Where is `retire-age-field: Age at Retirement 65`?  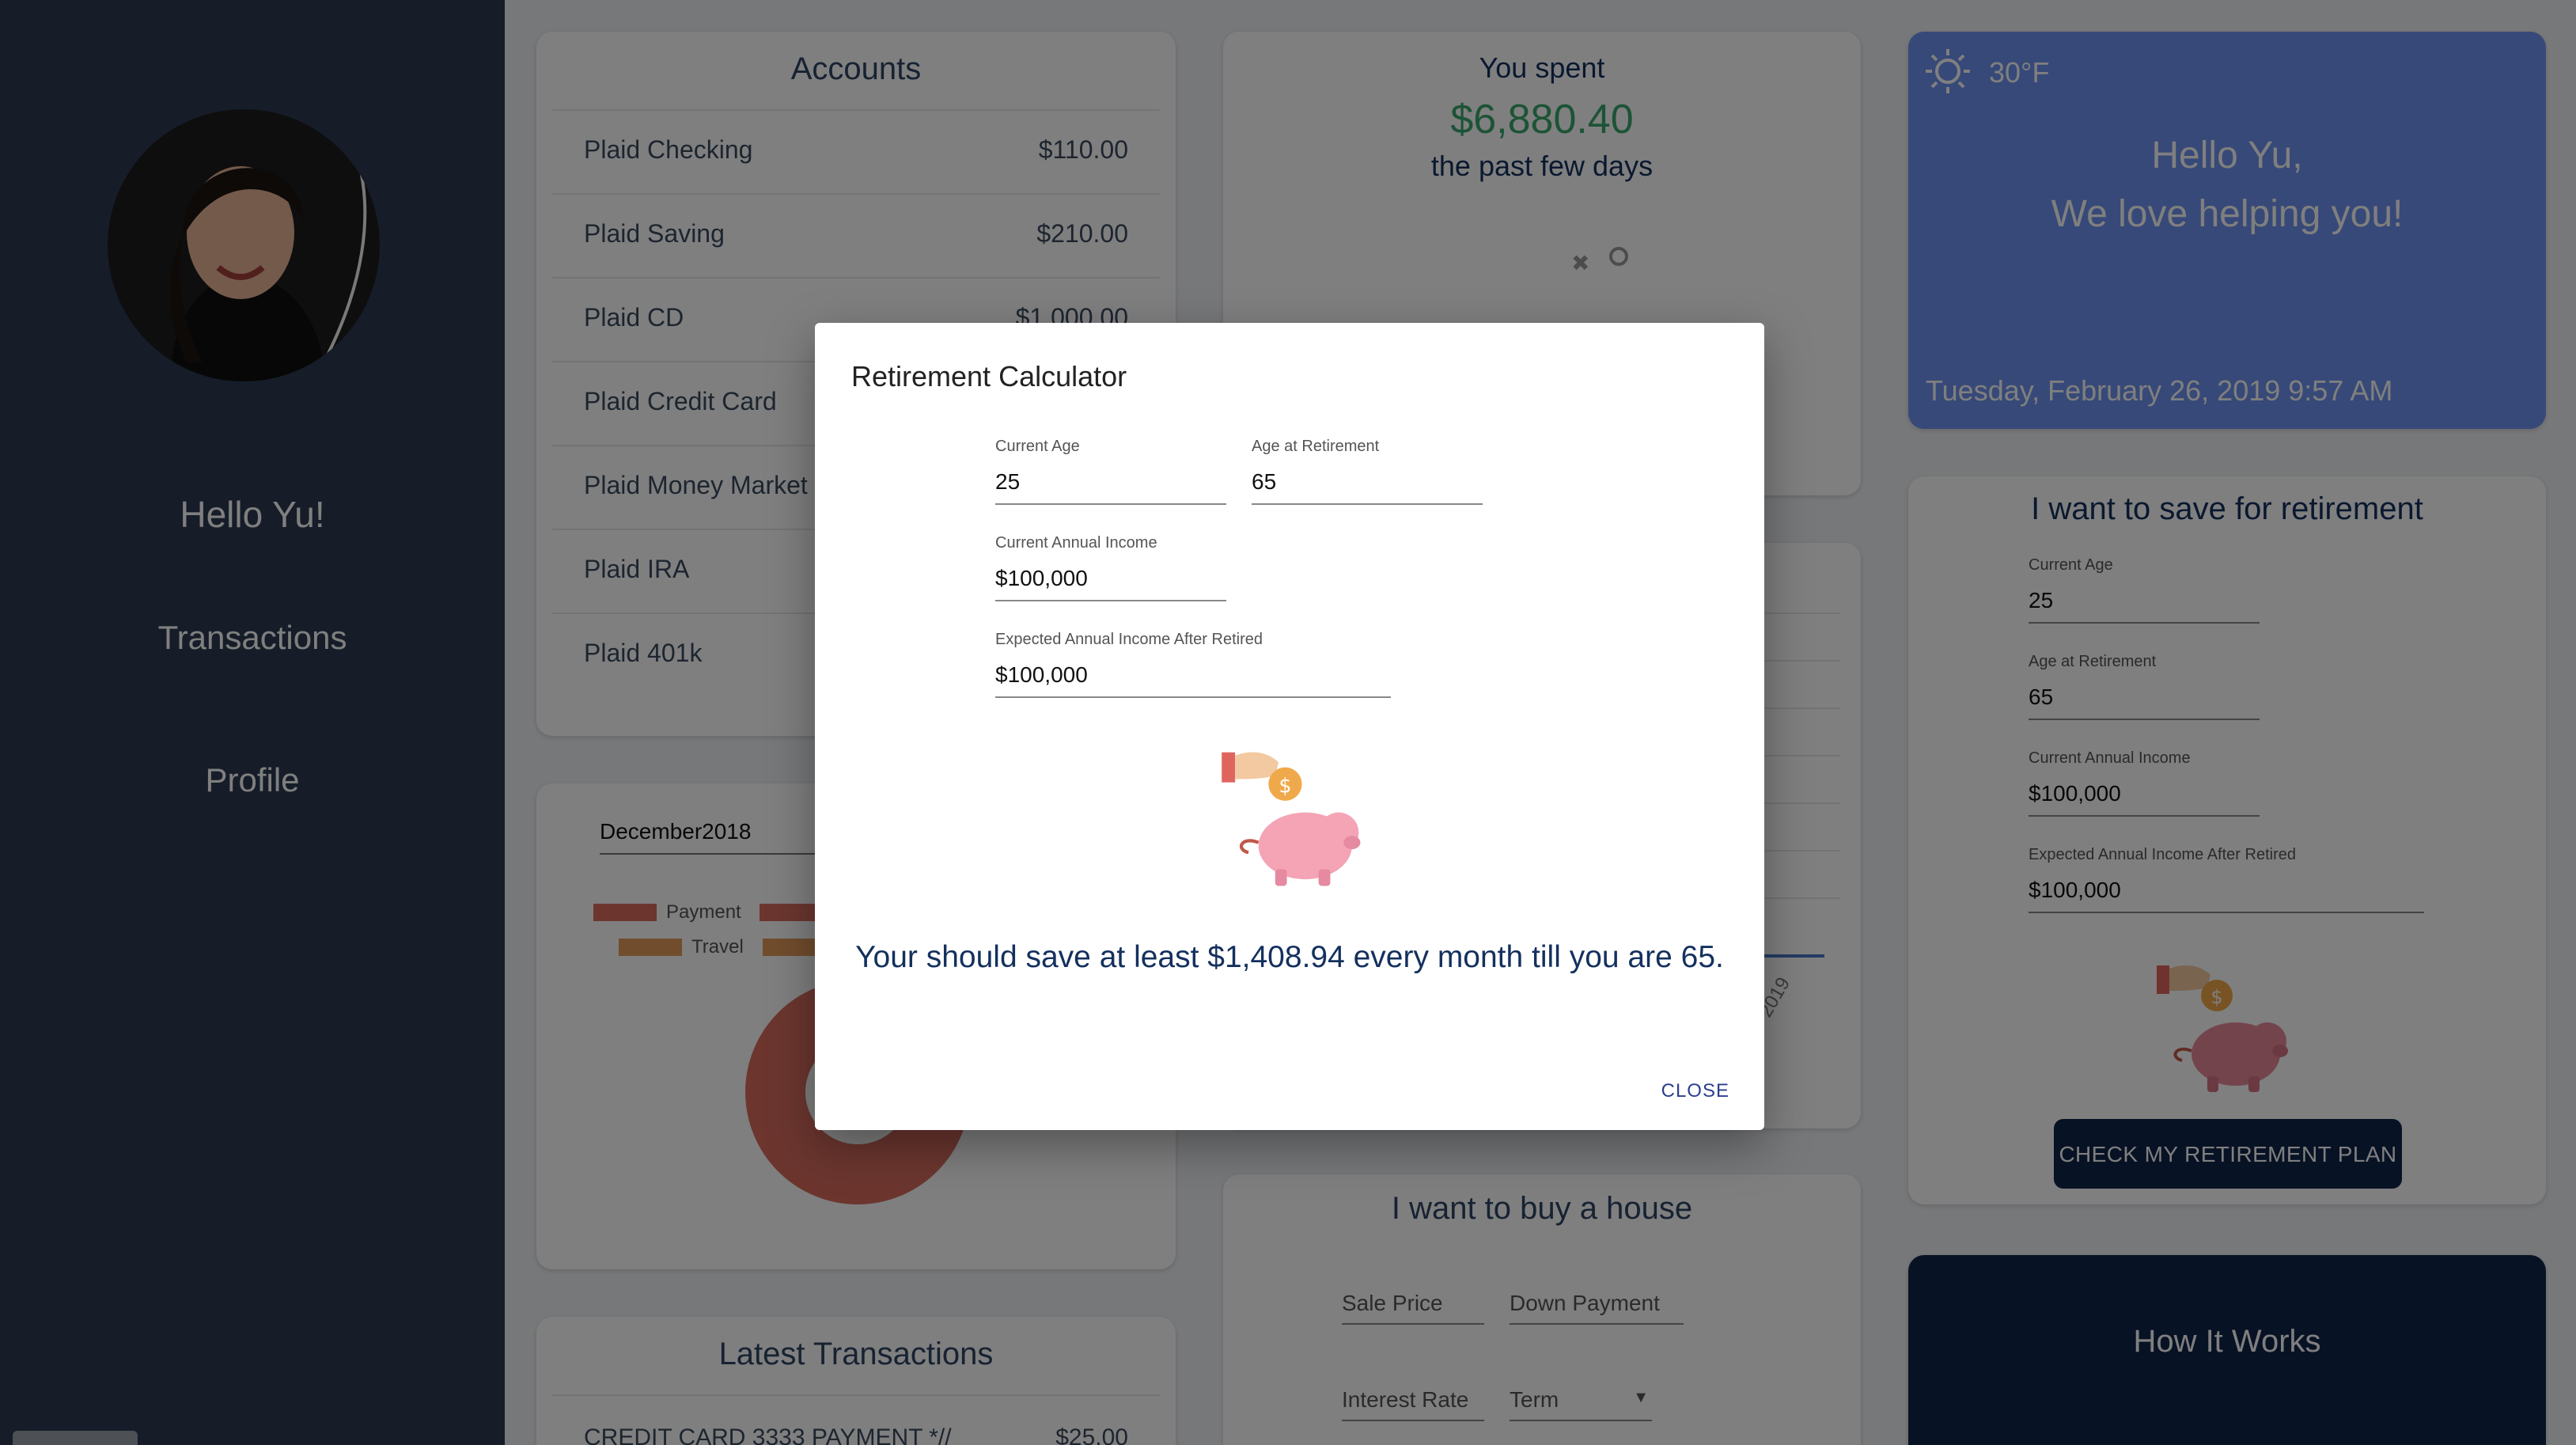 retire-age-field: Age at Retirement 65 is located at coordinates (1367, 471).